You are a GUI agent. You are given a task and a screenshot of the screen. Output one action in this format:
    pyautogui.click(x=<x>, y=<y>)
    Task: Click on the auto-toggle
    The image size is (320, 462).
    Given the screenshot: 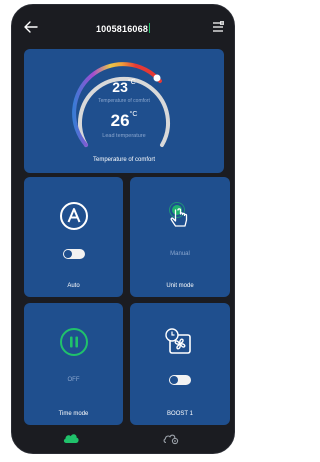 What is the action you would take?
    pyautogui.click(x=73, y=254)
    